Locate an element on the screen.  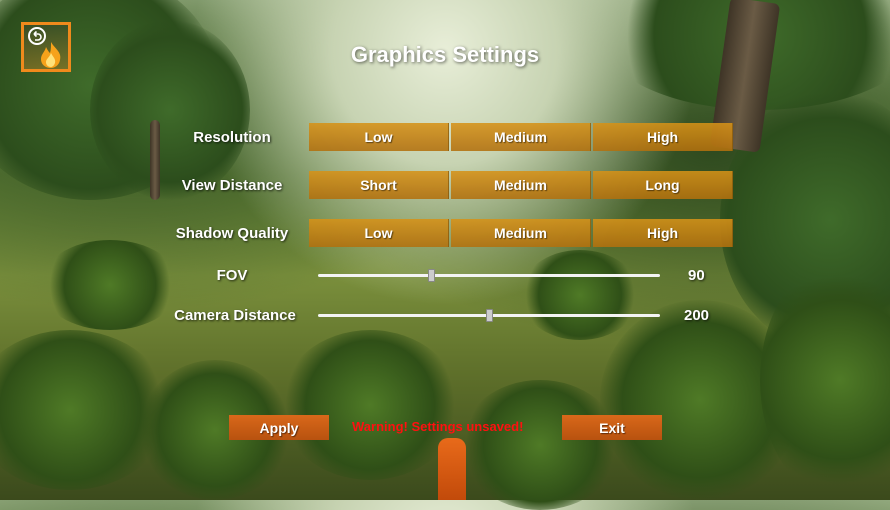
unsaved-warning: Warning! Settings unsaved! is located at coordinates (438, 426).